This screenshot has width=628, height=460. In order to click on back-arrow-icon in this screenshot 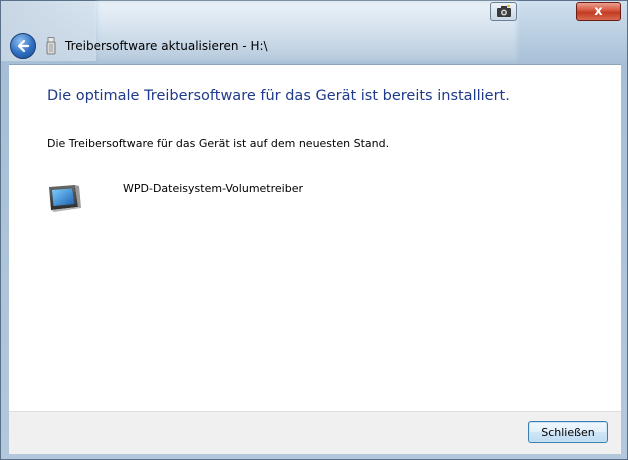, I will do `click(23, 46)`.